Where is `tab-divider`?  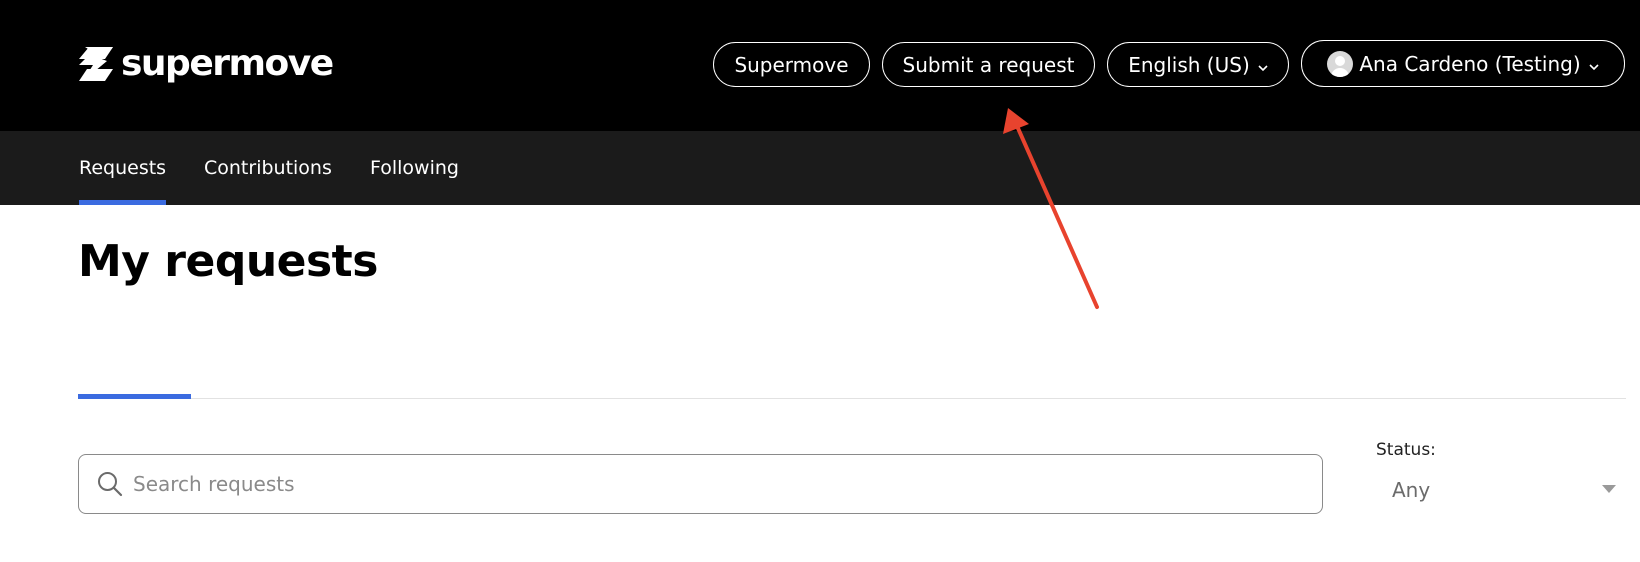 tab-divider is located at coordinates (852, 398).